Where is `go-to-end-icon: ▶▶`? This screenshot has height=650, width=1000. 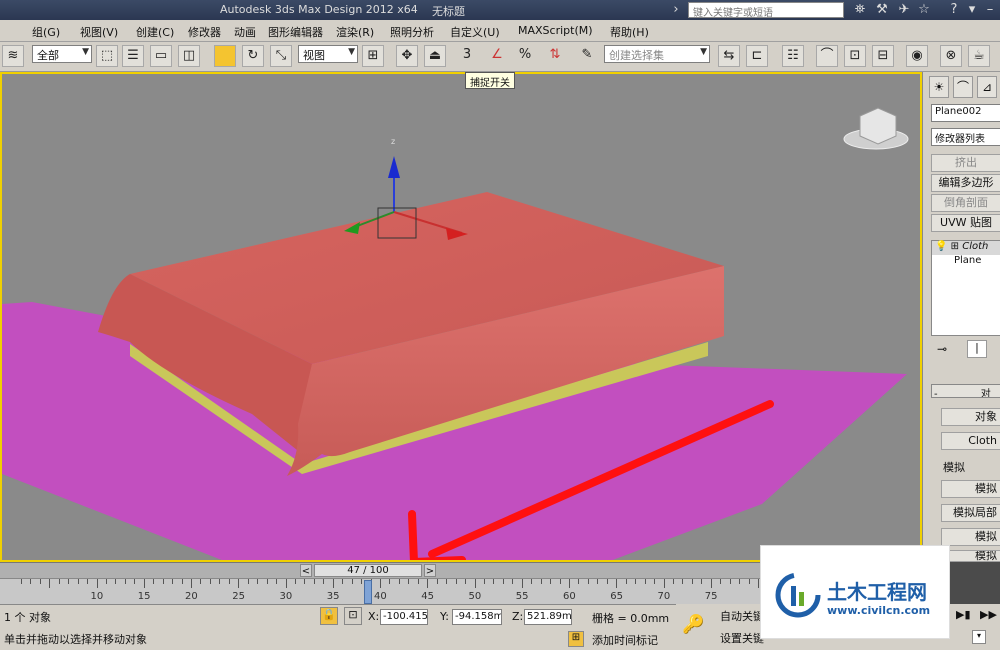
go-to-end-icon: ▶▶ is located at coordinates (988, 614).